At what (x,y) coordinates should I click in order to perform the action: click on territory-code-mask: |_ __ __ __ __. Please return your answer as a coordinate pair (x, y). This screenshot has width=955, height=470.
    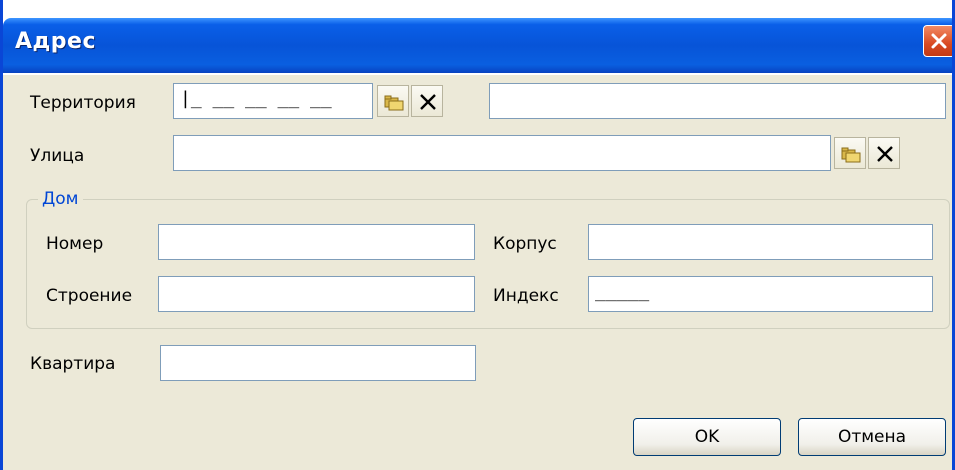
    Looking at the image, I should click on (256, 98).